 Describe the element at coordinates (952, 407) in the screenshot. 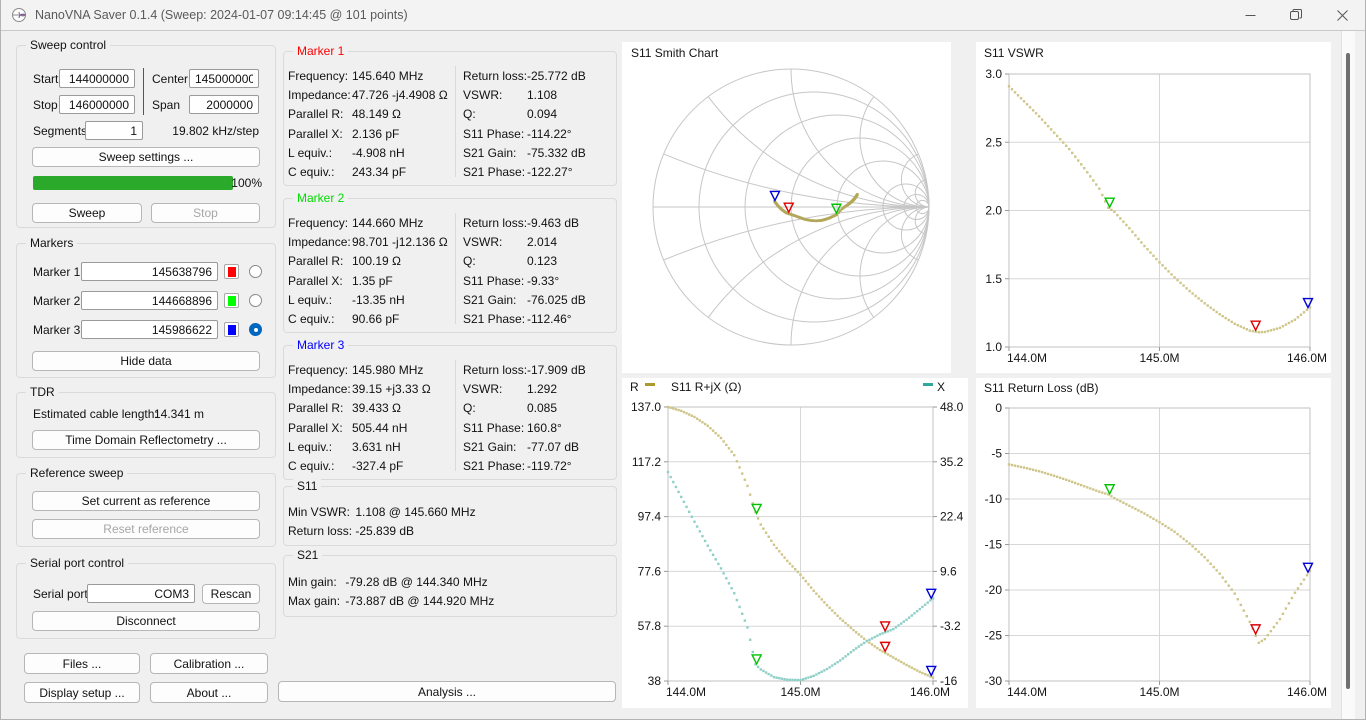

I see `svg-text: 48.0` at that location.